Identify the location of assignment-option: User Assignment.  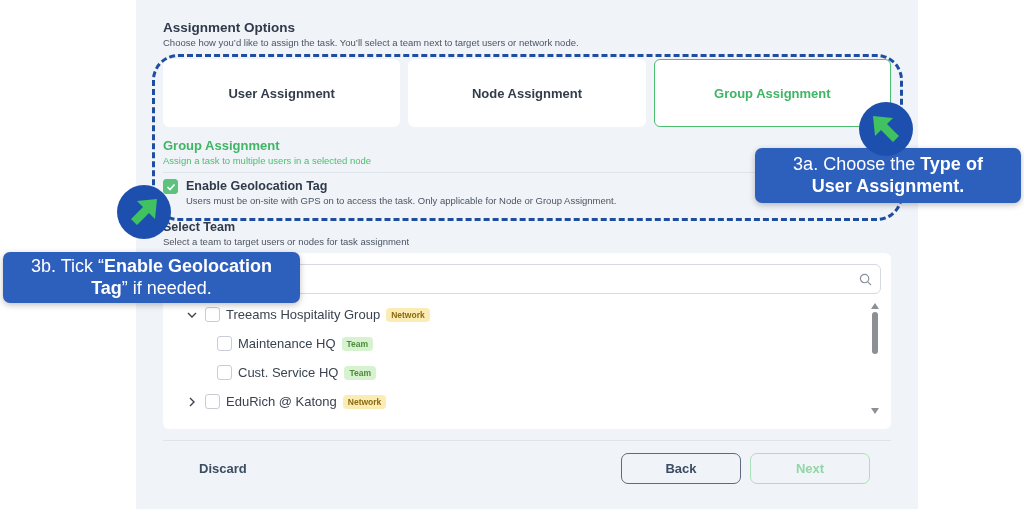
(282, 93).